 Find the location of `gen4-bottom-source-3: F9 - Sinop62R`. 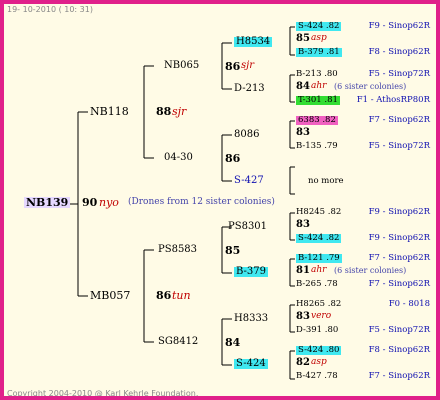

gen4-bottom-source-3: F9 - Sinop62R is located at coordinates (399, 238).